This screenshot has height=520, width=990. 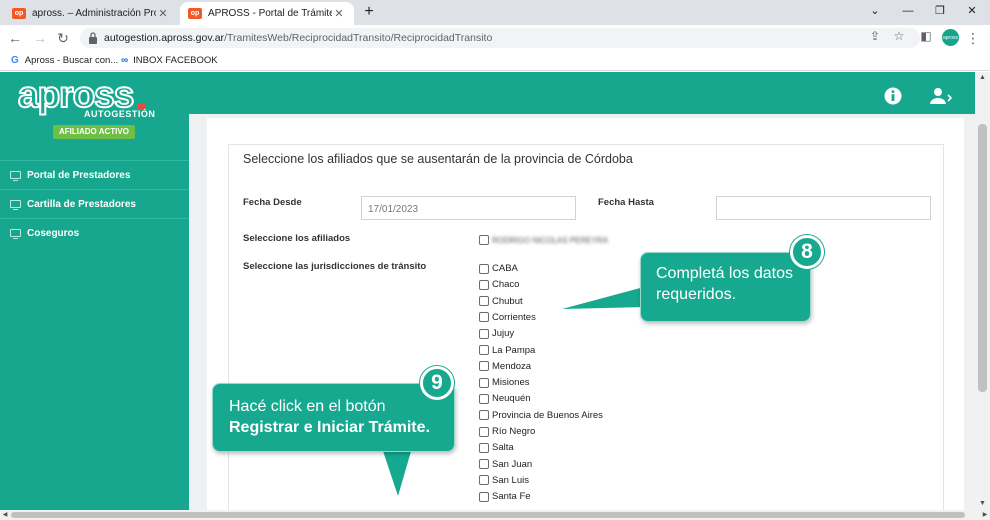 I want to click on apross-logo: apross AUTOGESTIÓN, so click(x=86, y=96).